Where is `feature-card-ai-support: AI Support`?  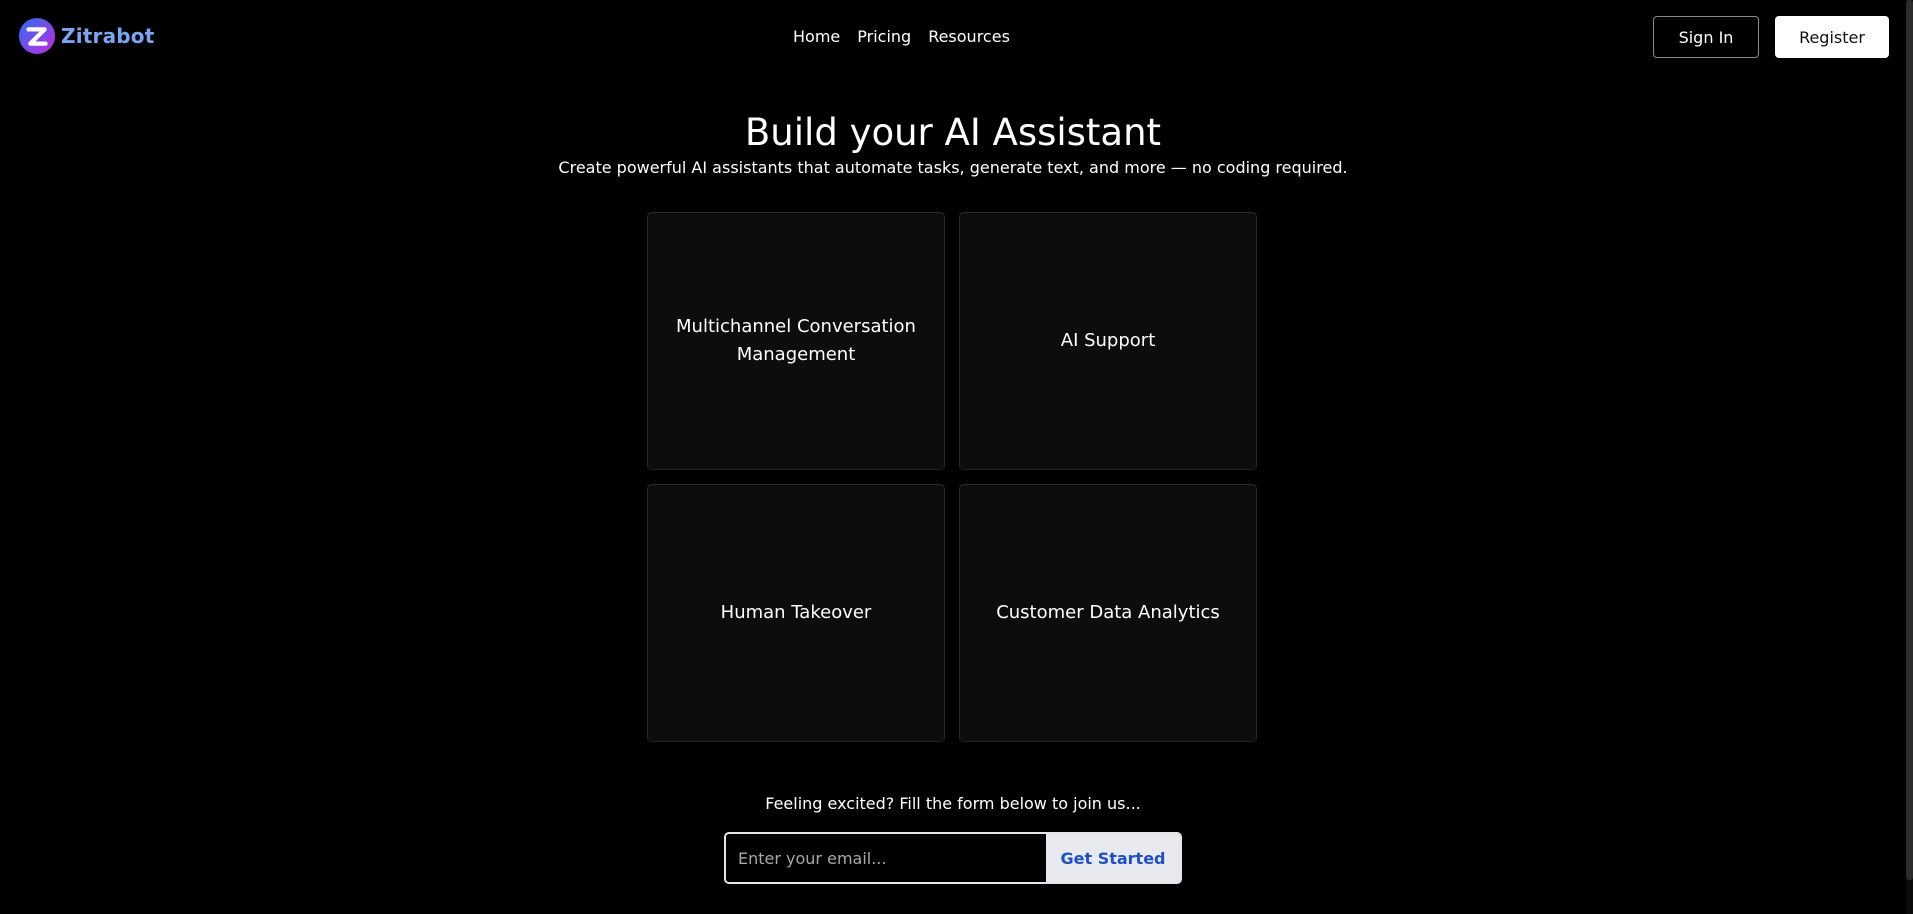 feature-card-ai-support: AI Support is located at coordinates (1108, 341).